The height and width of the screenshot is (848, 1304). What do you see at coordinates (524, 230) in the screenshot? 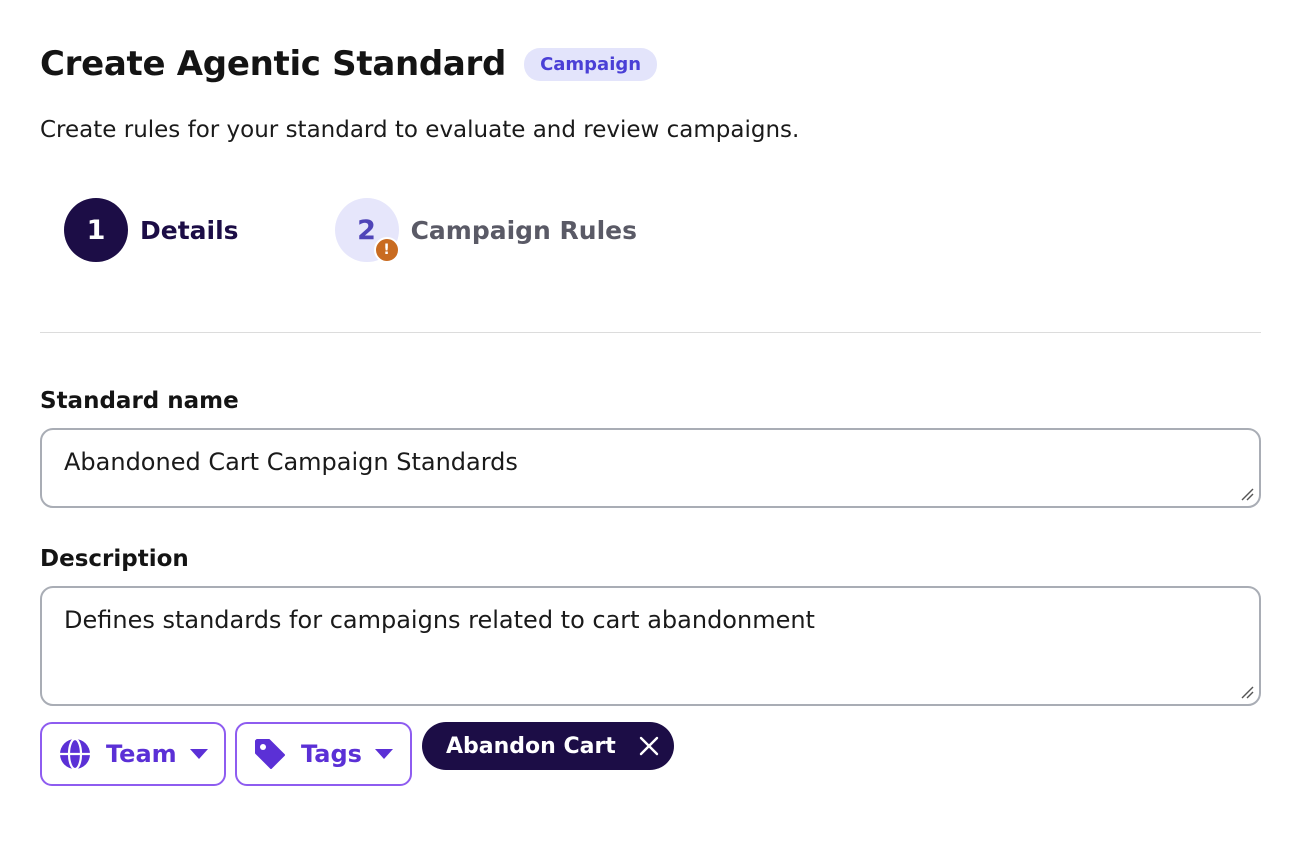
I see `step-label: Campaign Rules` at bounding box center [524, 230].